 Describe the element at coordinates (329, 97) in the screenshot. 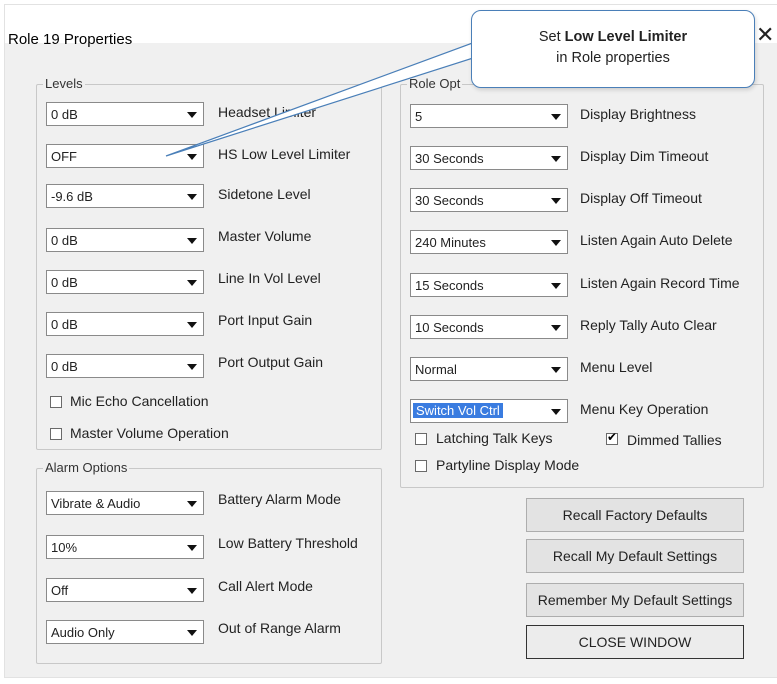

I see `callout-pointer` at that location.